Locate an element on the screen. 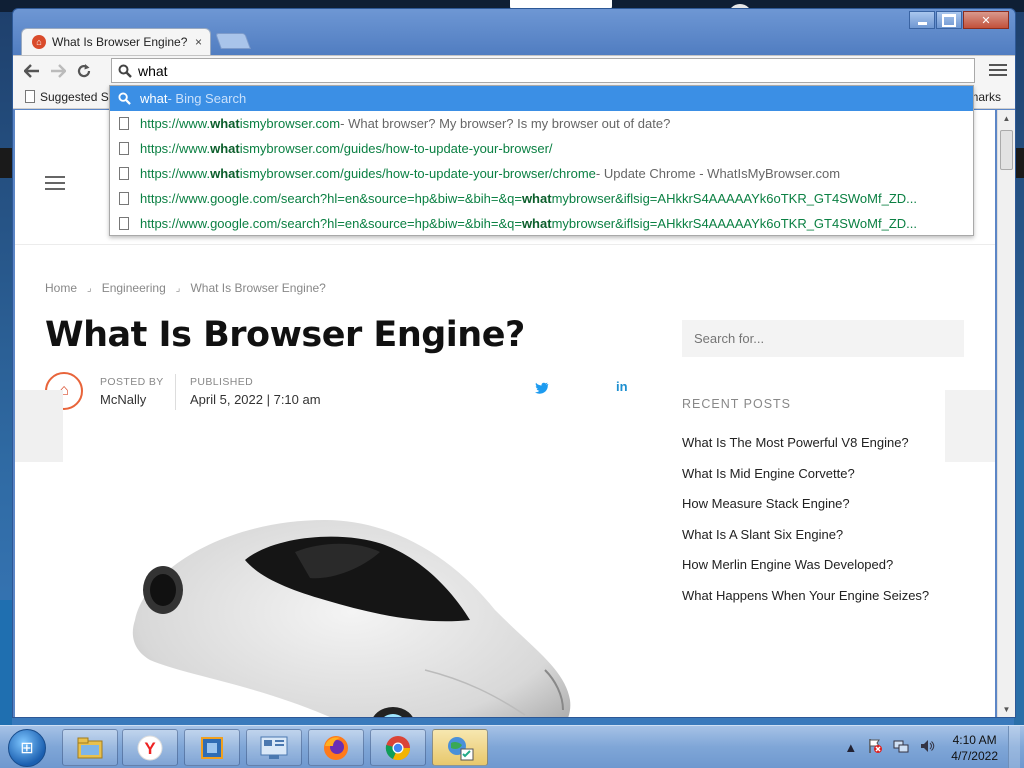  published-label: PUBLISHED is located at coordinates (222, 382).